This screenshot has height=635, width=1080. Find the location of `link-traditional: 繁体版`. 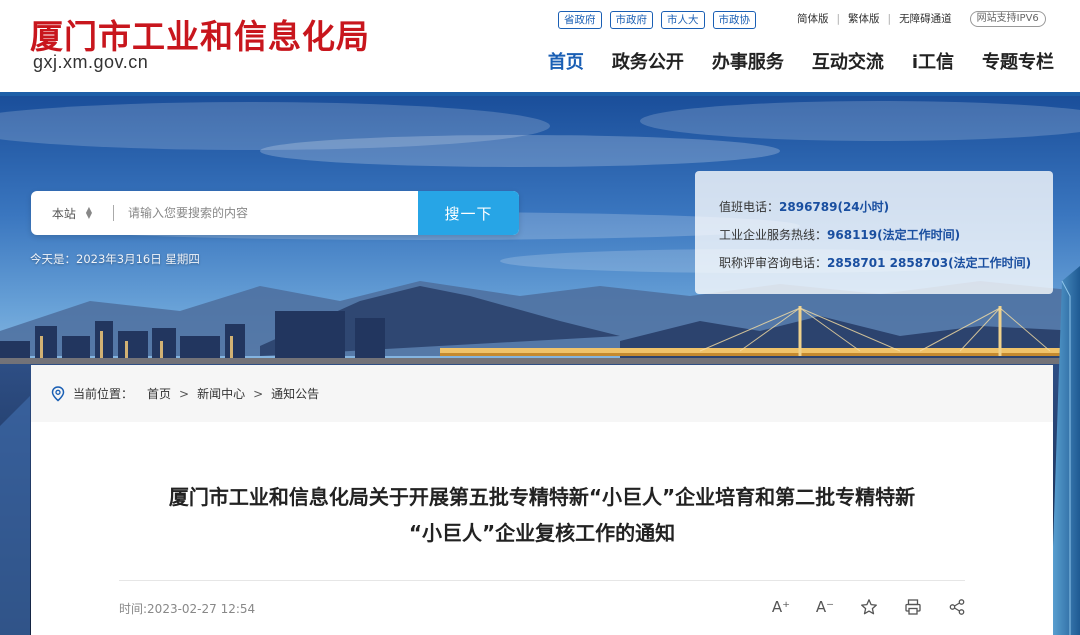

link-traditional: 繁体版 is located at coordinates (864, 19).